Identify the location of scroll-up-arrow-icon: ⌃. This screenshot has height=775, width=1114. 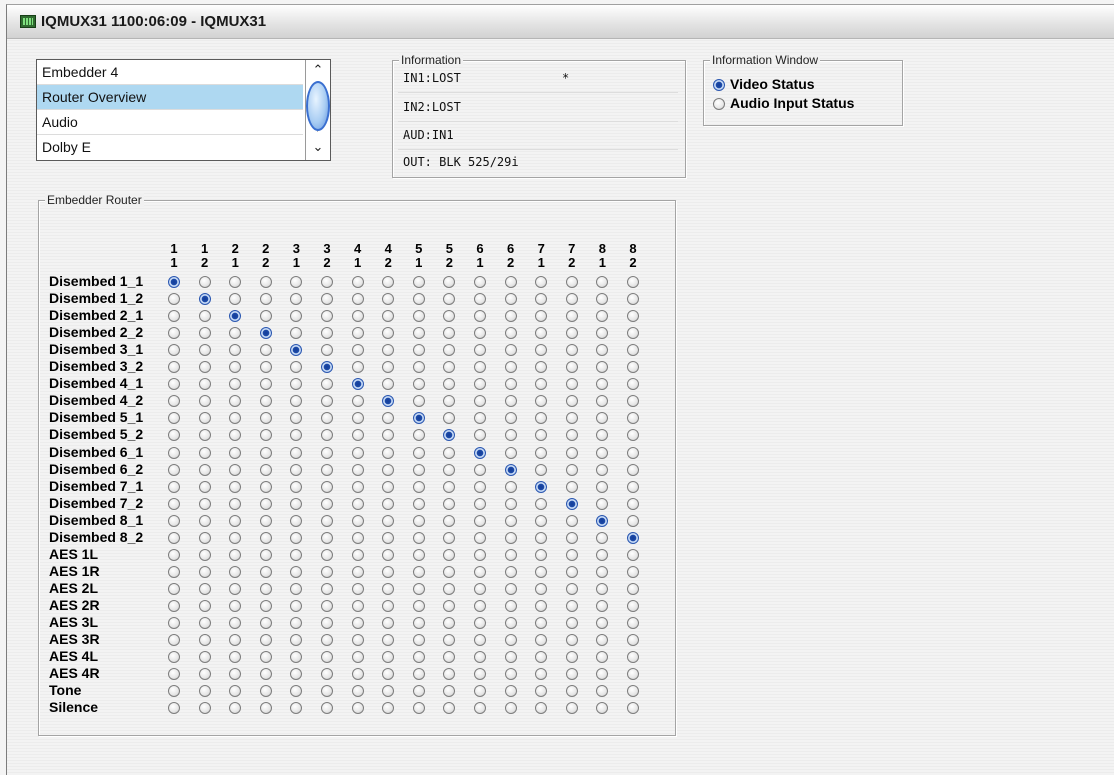
(318, 70).